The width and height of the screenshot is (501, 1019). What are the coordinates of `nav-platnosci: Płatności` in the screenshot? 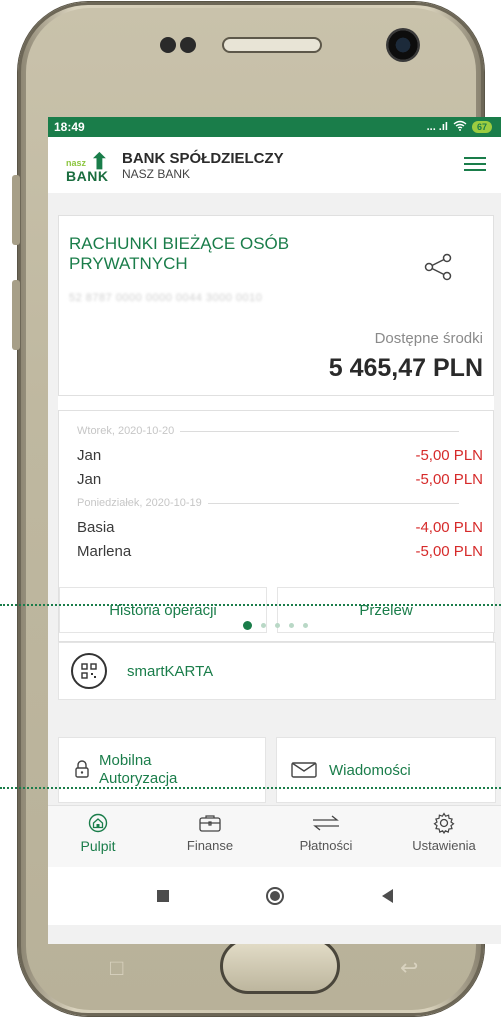 It's located at (326, 832).